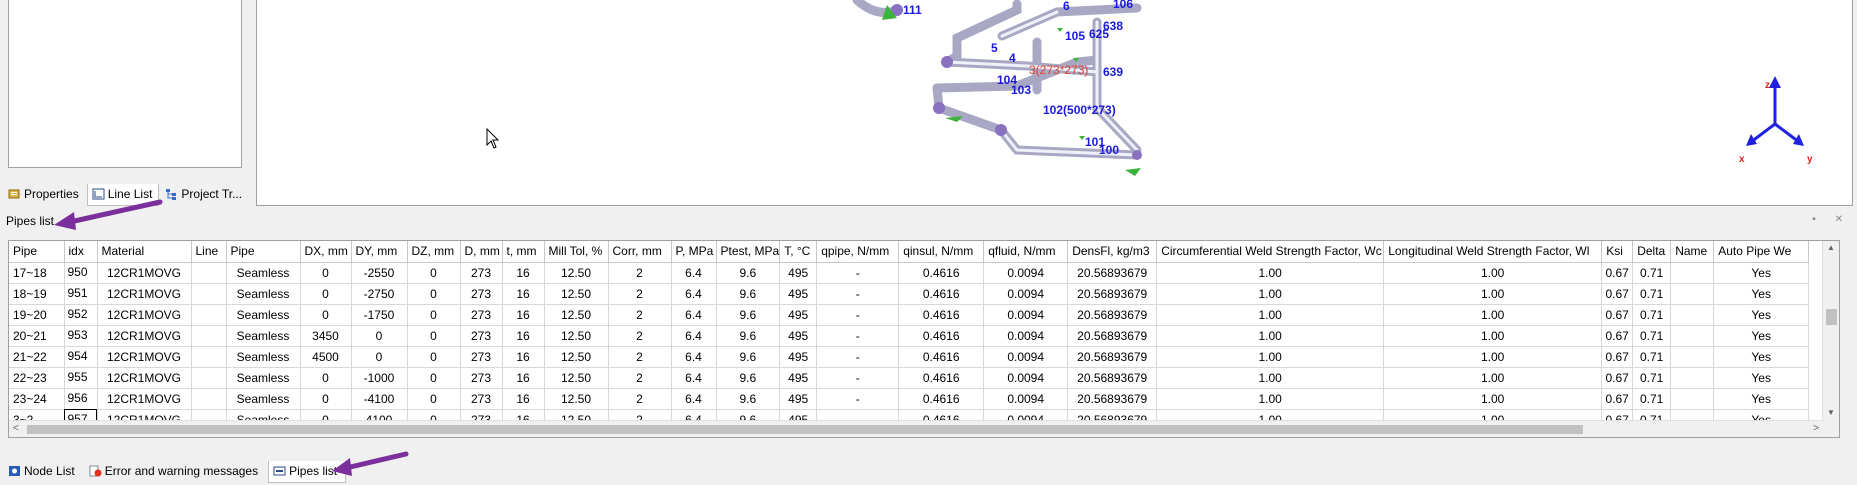  Describe the element at coordinates (16, 428) in the screenshot. I see `scroll-left-icon: <` at that location.